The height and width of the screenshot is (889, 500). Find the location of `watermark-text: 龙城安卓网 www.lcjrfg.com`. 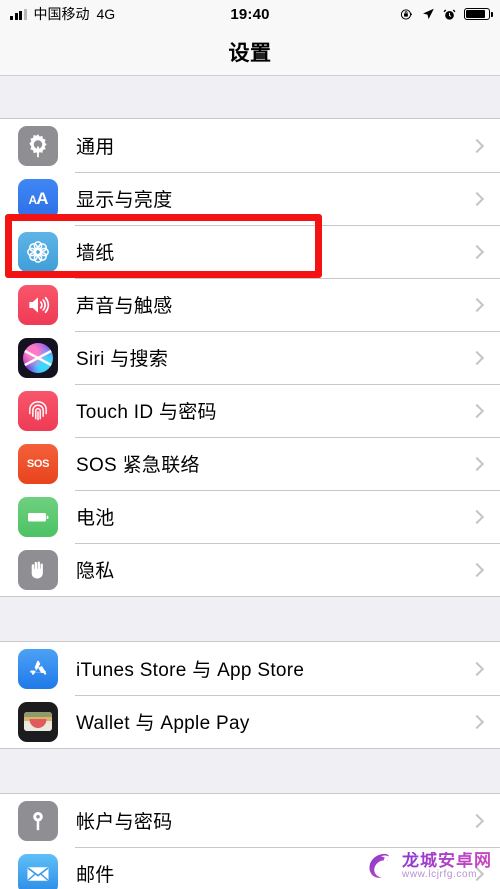

watermark-text: 龙城安卓网 www.lcjrfg.com is located at coordinates (447, 865).